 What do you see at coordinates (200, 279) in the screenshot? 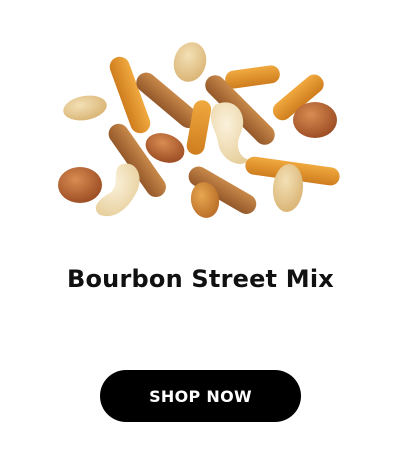
I see `product-title: Bourbon Street Mix` at bounding box center [200, 279].